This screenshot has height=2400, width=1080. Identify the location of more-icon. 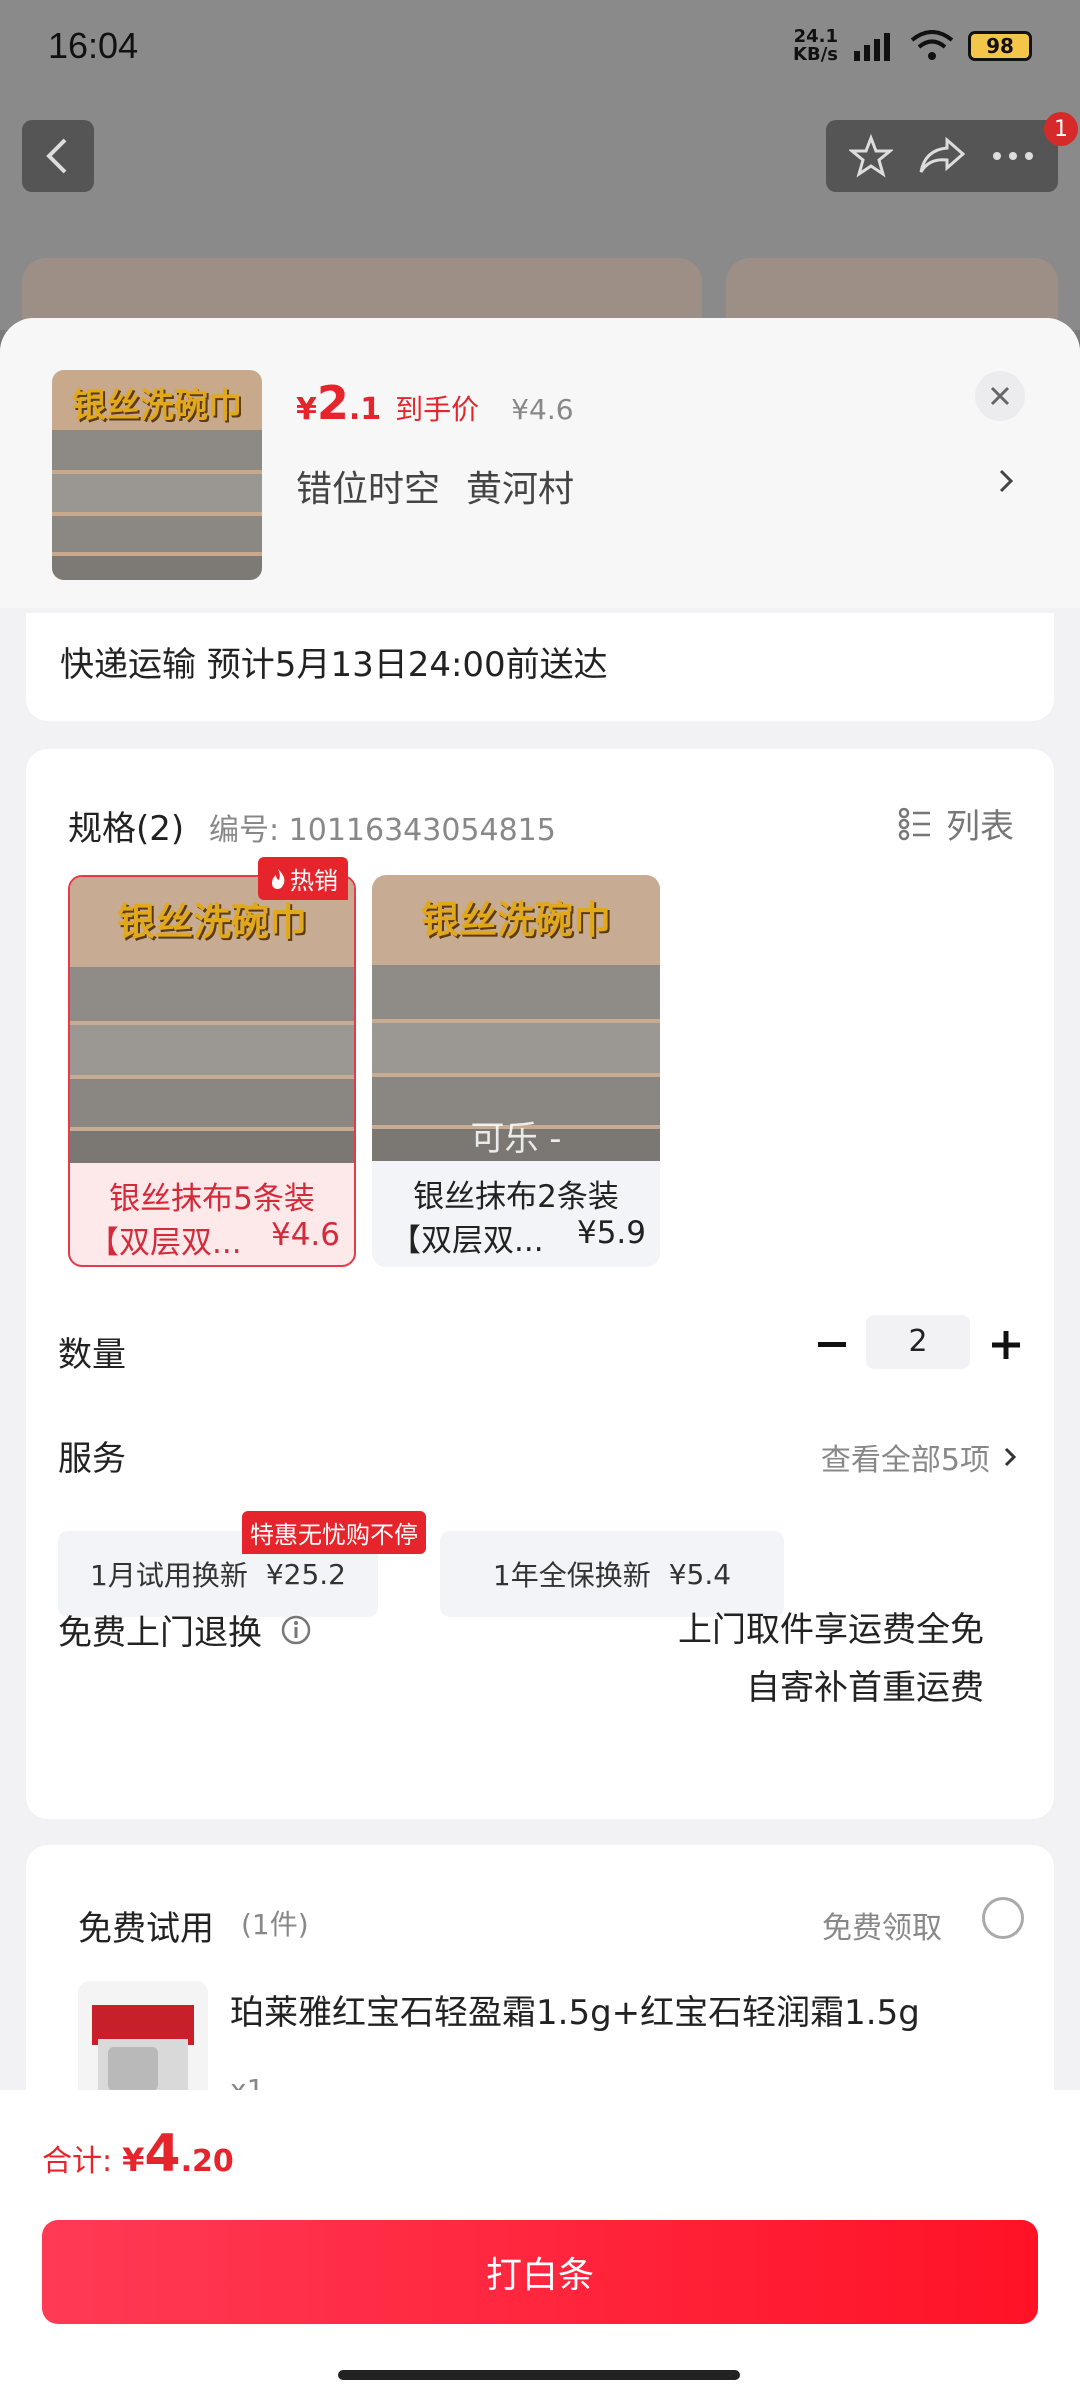
(1013, 156).